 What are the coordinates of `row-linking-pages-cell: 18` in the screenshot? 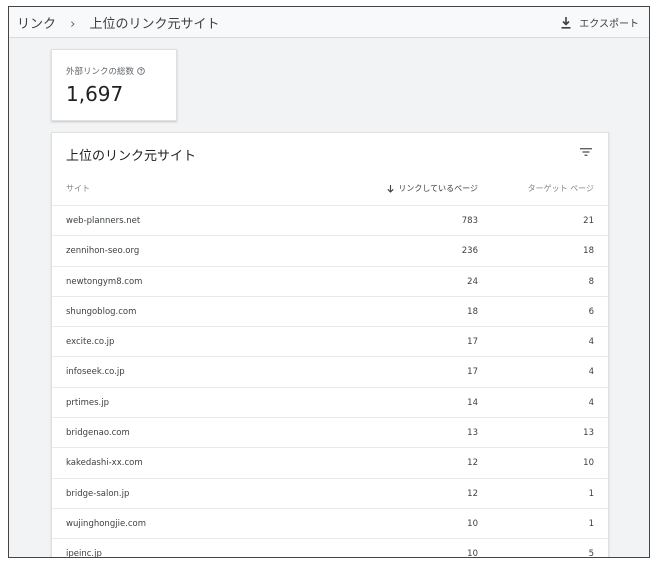 It's located at (472, 311).